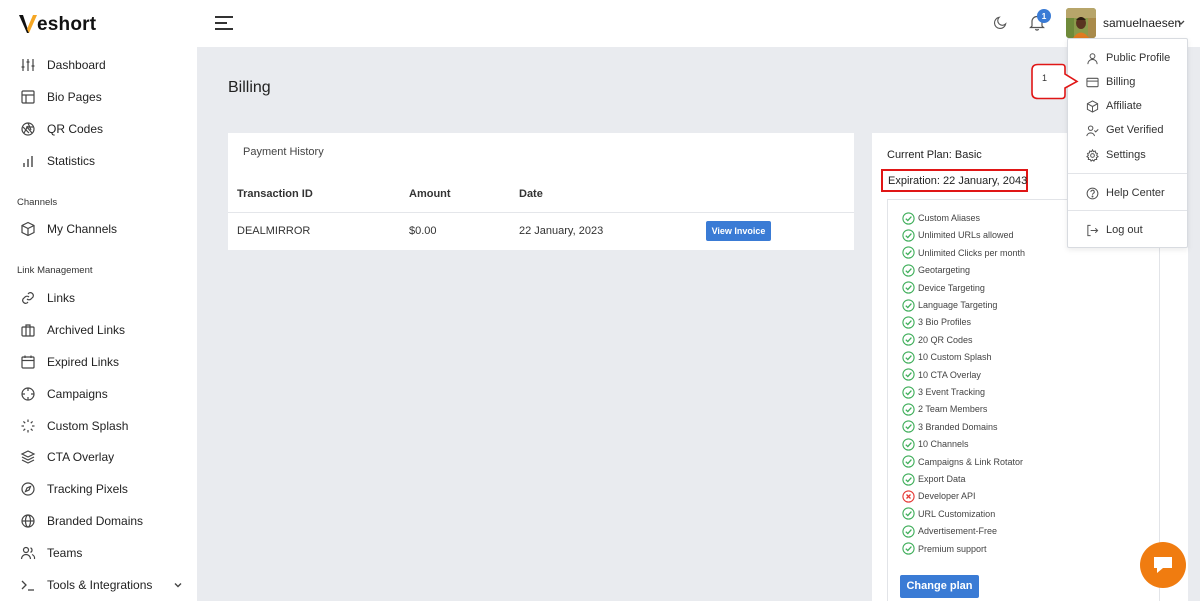 The image size is (1200, 601). I want to click on annotation-callout: 1, so click(1055, 81).